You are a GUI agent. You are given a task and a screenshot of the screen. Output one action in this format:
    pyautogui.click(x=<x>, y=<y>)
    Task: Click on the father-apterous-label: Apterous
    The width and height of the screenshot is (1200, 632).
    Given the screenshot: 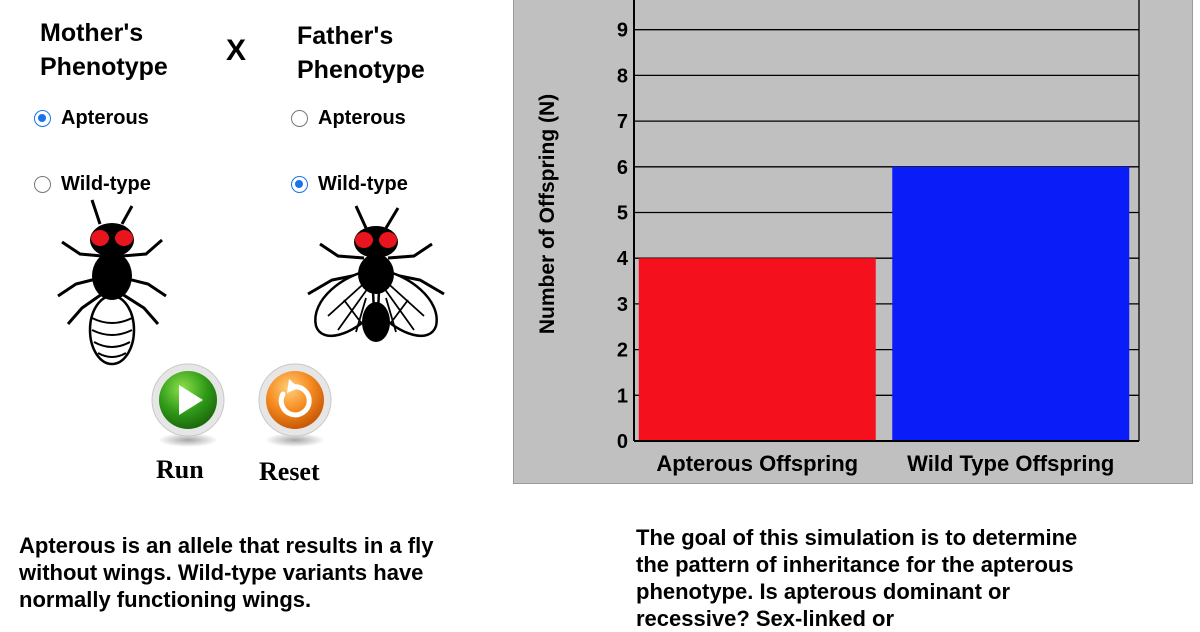 What is the action you would take?
    pyautogui.click(x=362, y=118)
    